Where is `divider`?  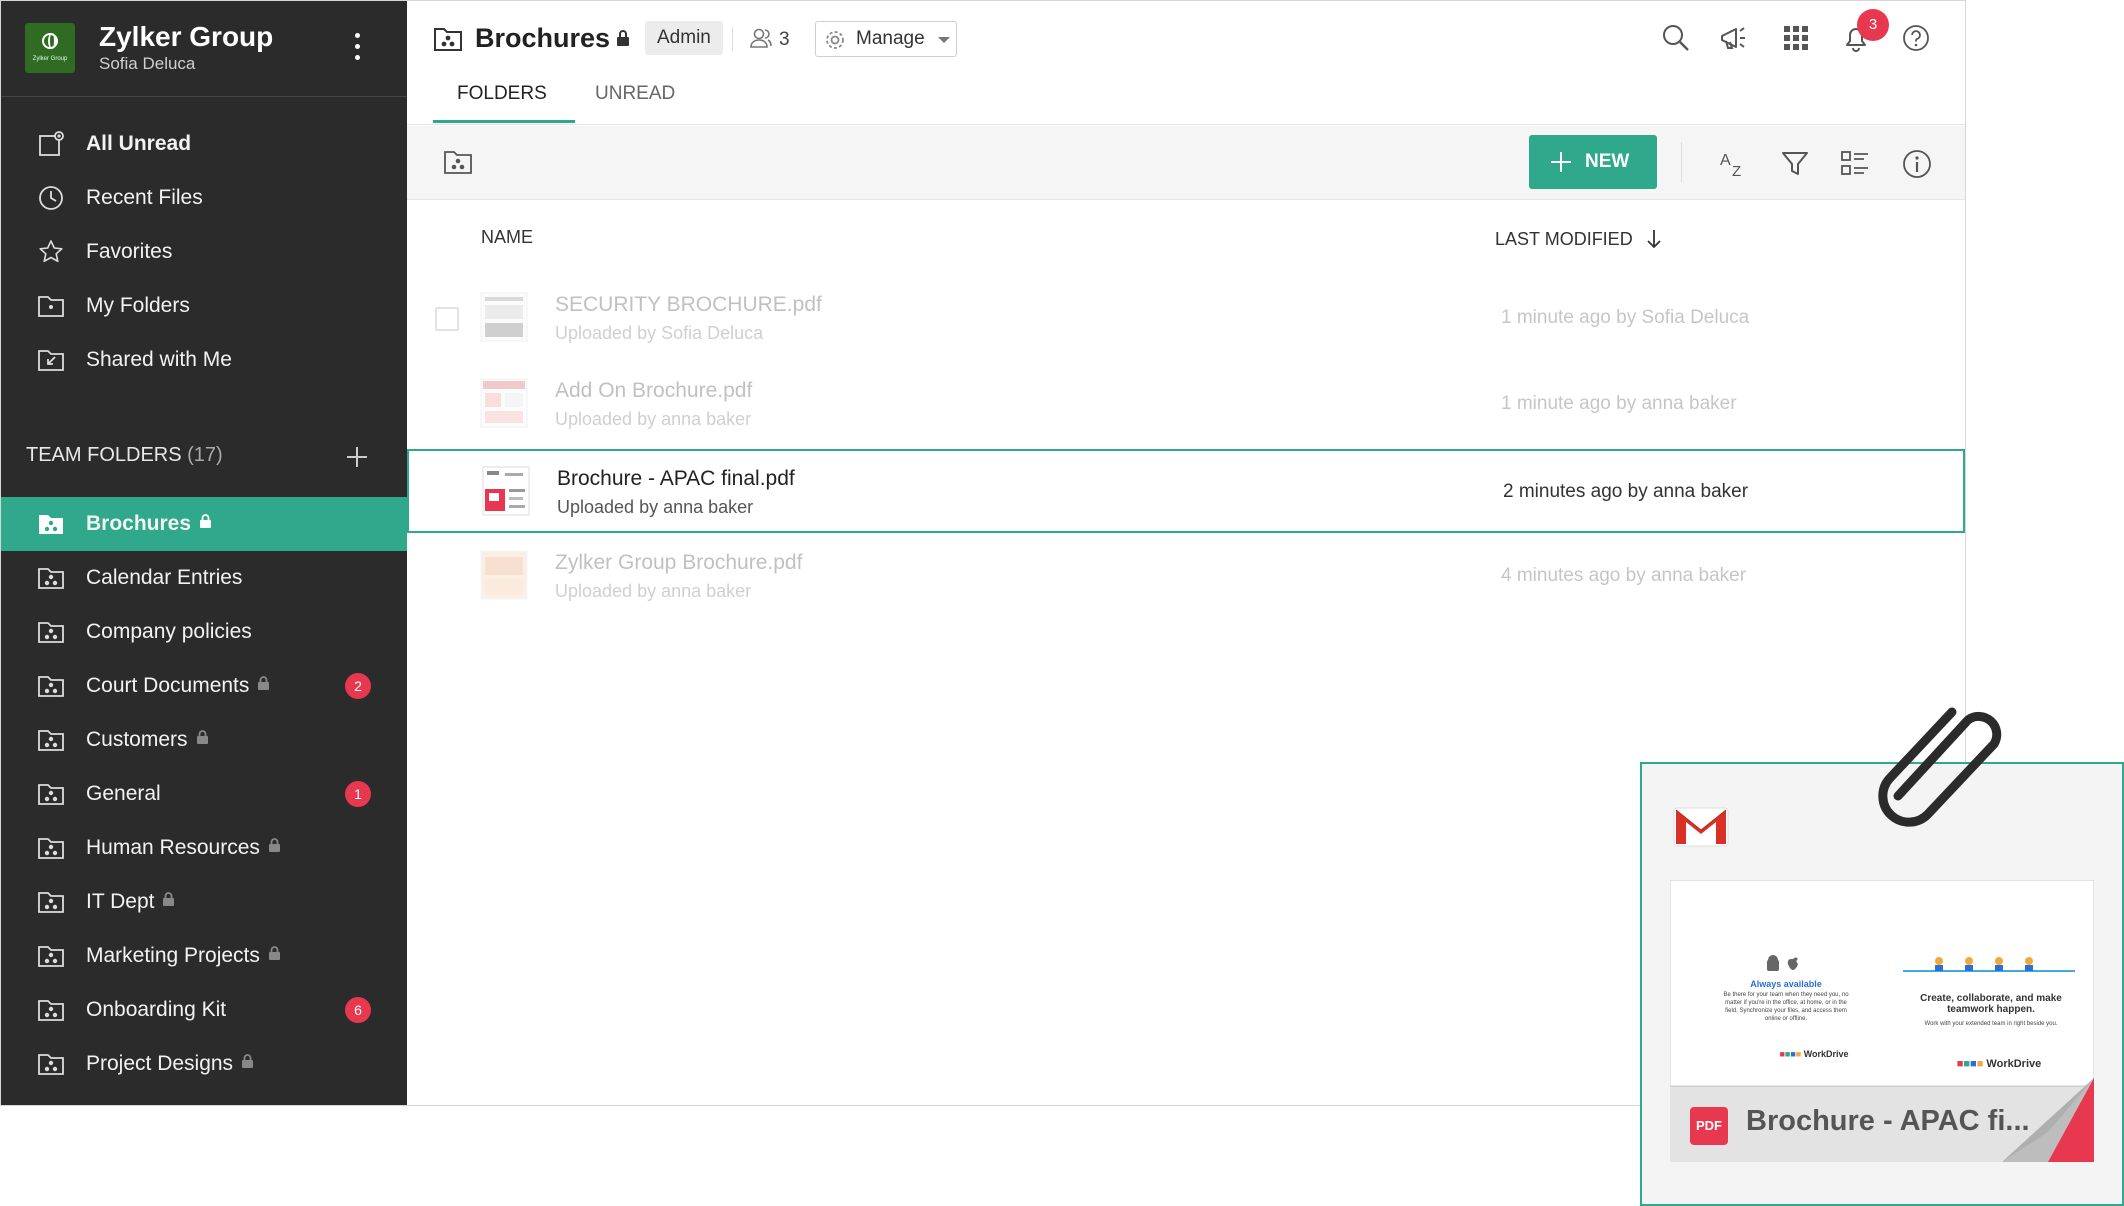
divider is located at coordinates (732, 39).